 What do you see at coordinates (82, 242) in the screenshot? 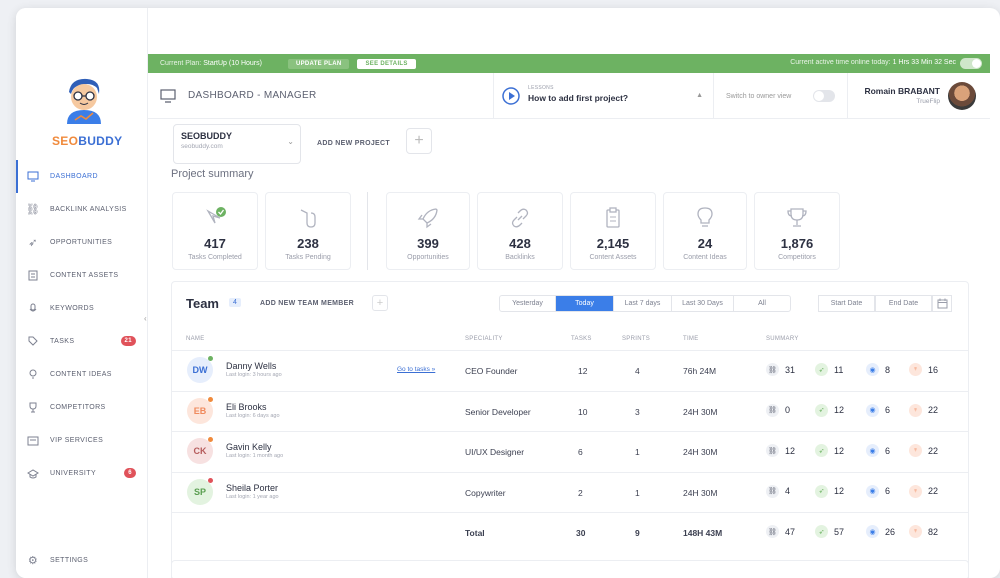
I see `sidebar-item-opportunities: ➶ OPPORTUNITIES` at bounding box center [82, 242].